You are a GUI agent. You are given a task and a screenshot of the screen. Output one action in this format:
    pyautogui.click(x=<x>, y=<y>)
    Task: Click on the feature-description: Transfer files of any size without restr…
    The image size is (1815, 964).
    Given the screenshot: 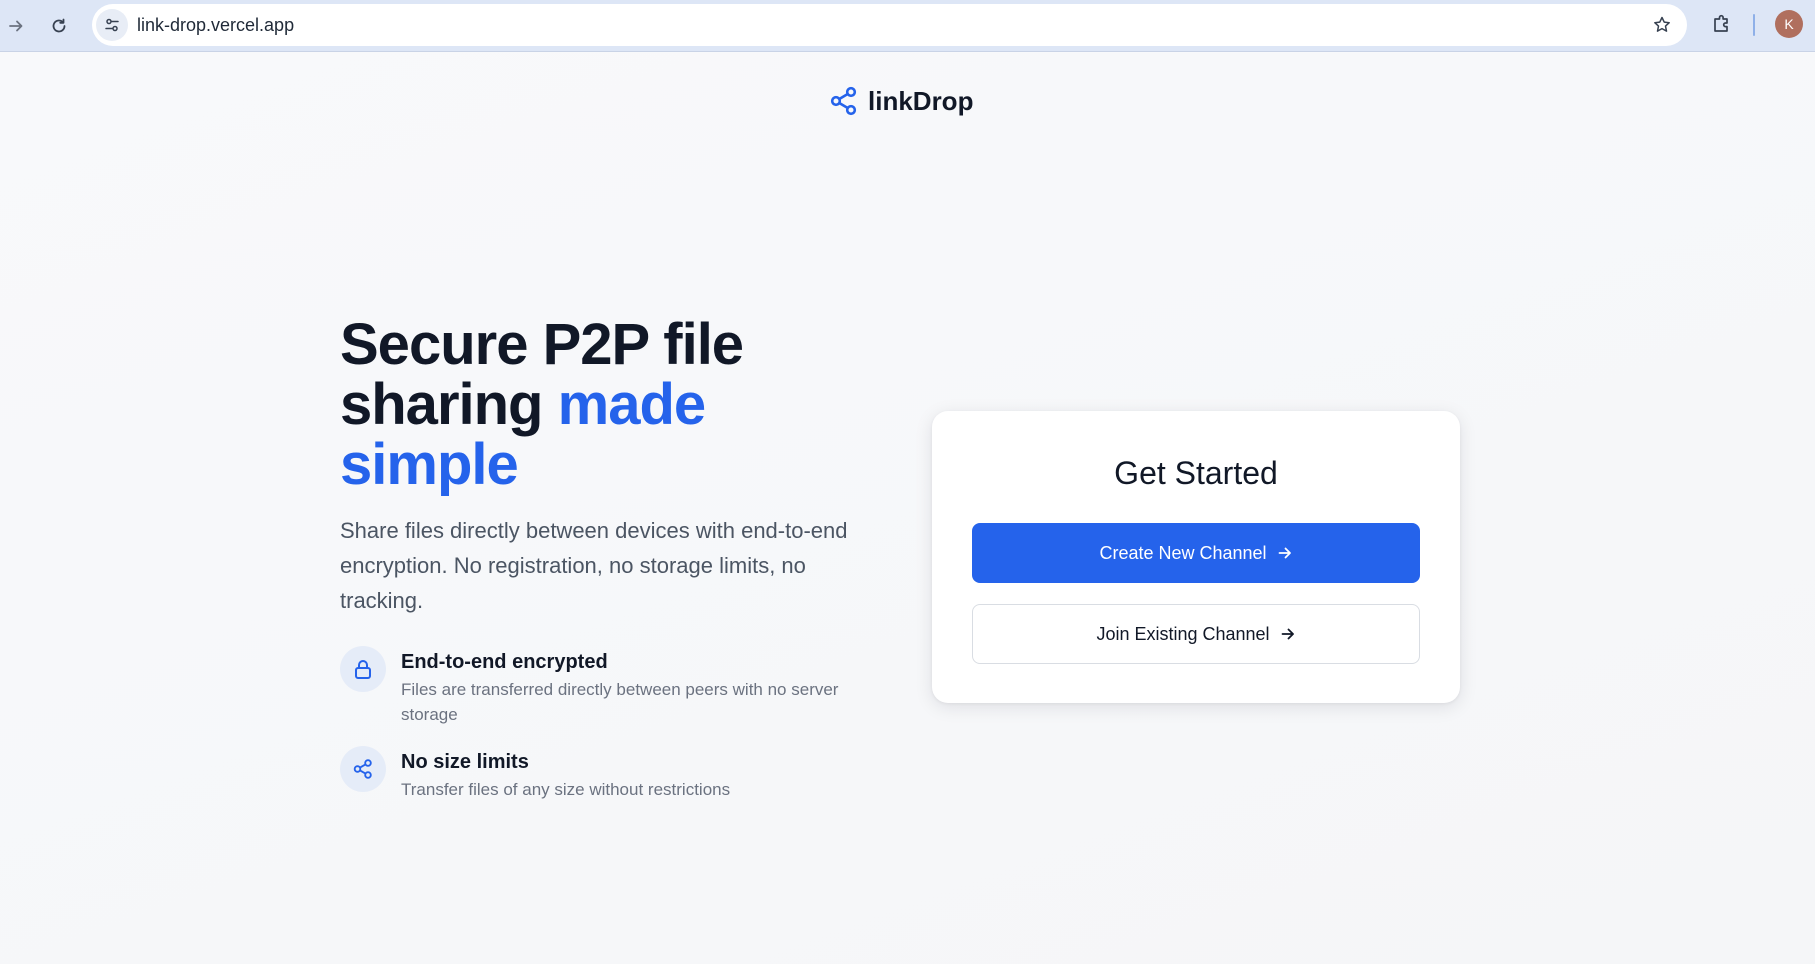 What is the action you would take?
    pyautogui.click(x=566, y=789)
    